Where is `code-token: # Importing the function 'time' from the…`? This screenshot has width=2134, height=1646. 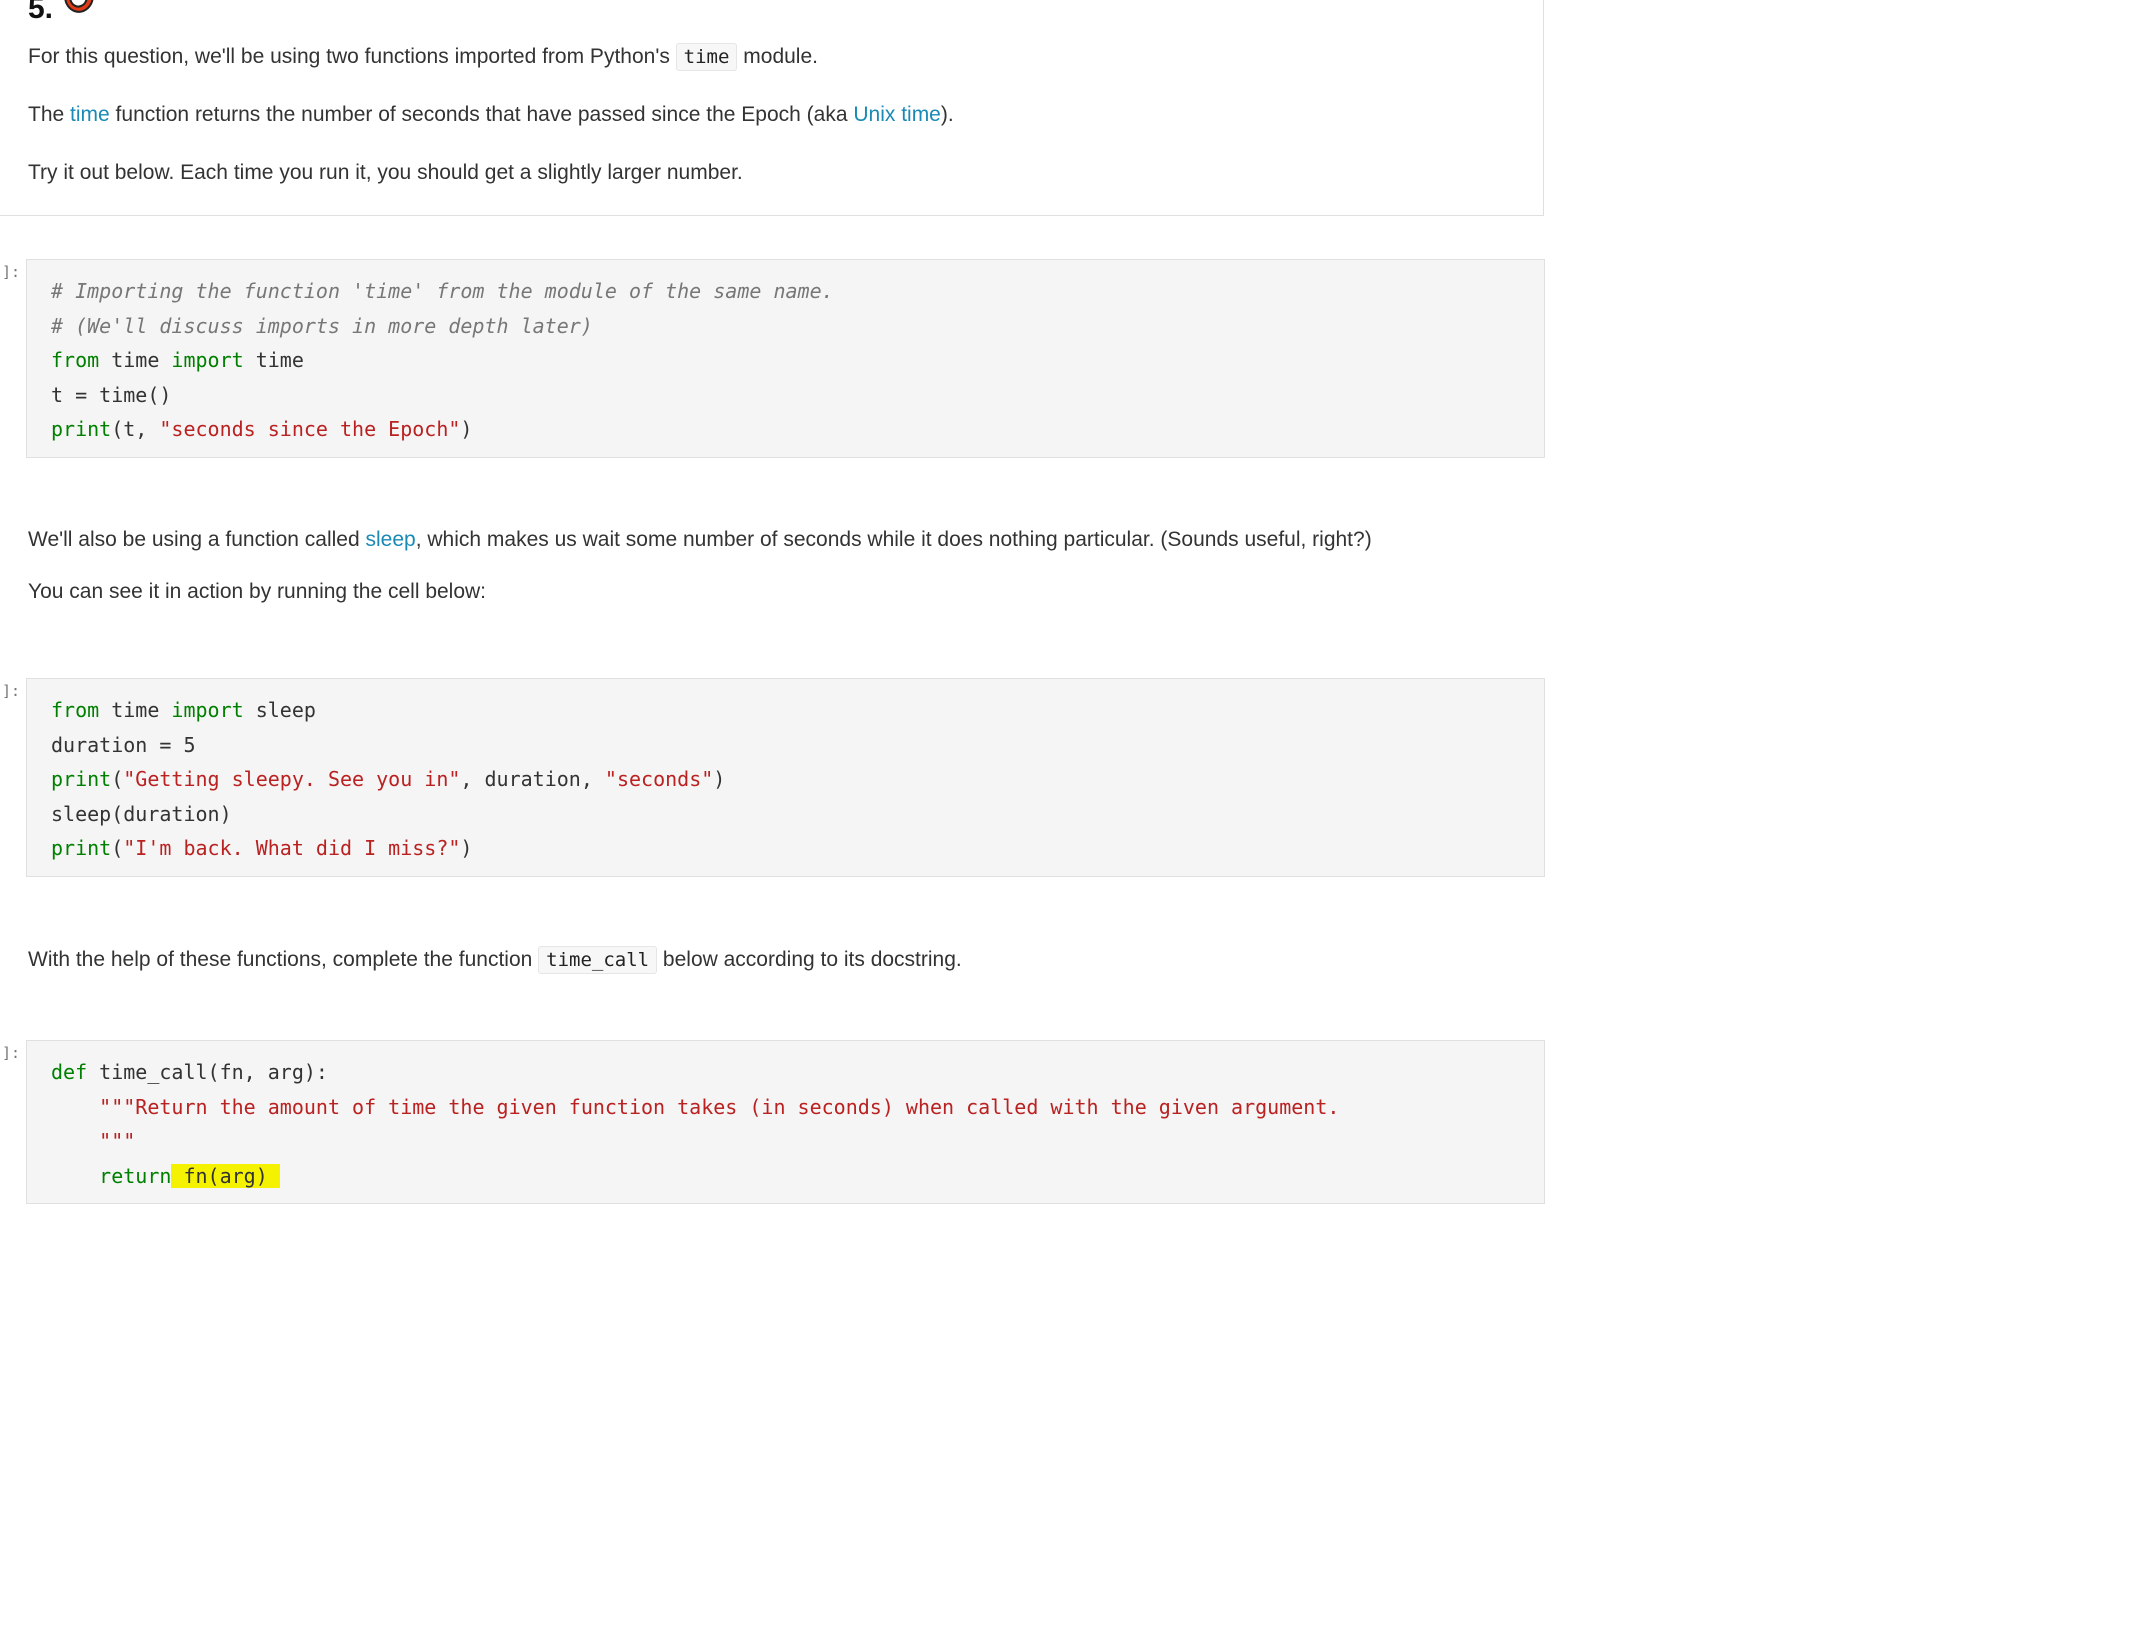
code-token: # Importing the function 'time' from the… is located at coordinates (442, 291).